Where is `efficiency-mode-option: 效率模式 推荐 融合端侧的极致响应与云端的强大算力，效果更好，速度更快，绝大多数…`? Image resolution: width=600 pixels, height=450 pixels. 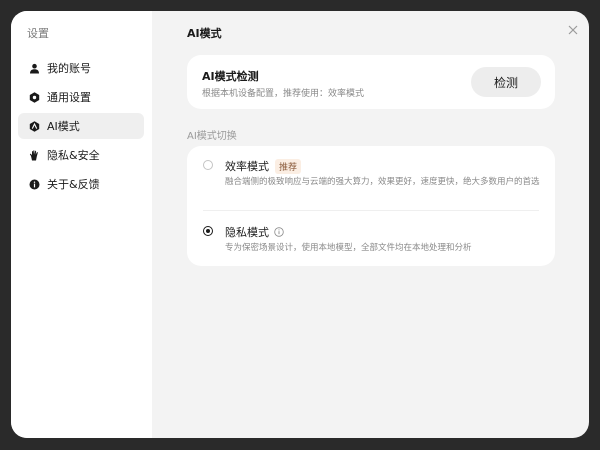 efficiency-mode-option: 效率模式 推荐 融合端侧的极致响应与云端的强大算力，效果更好，速度更快，绝大多数… is located at coordinates (371, 178).